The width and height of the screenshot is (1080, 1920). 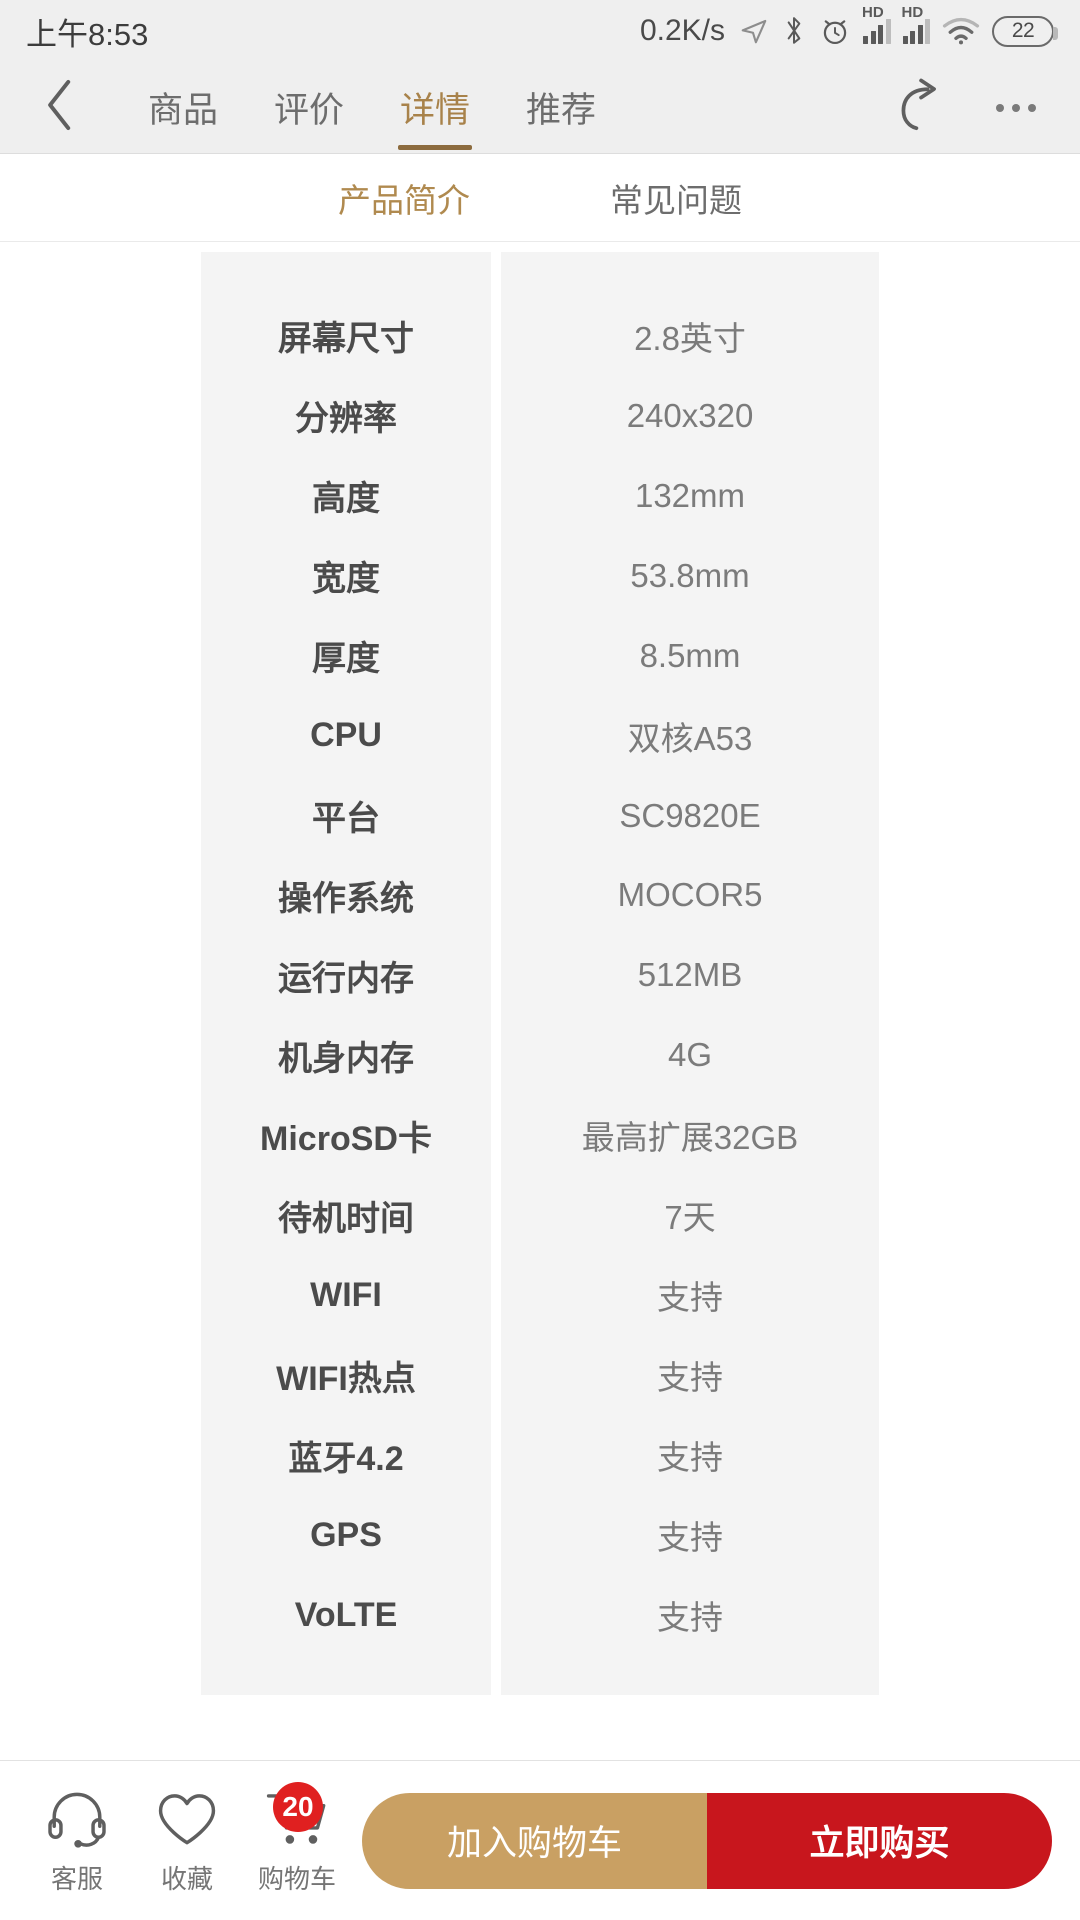 I want to click on cart-icon: 20, so click(x=297, y=1816).